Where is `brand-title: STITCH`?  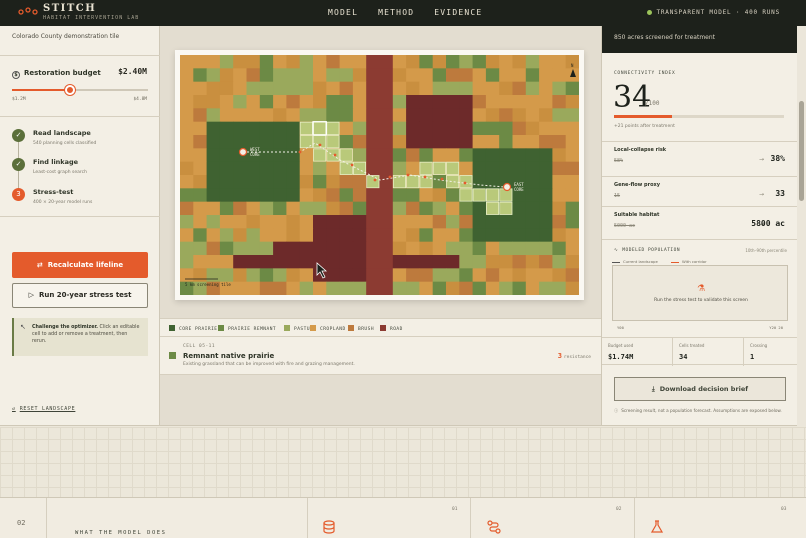 brand-title: STITCH is located at coordinates (69, 8).